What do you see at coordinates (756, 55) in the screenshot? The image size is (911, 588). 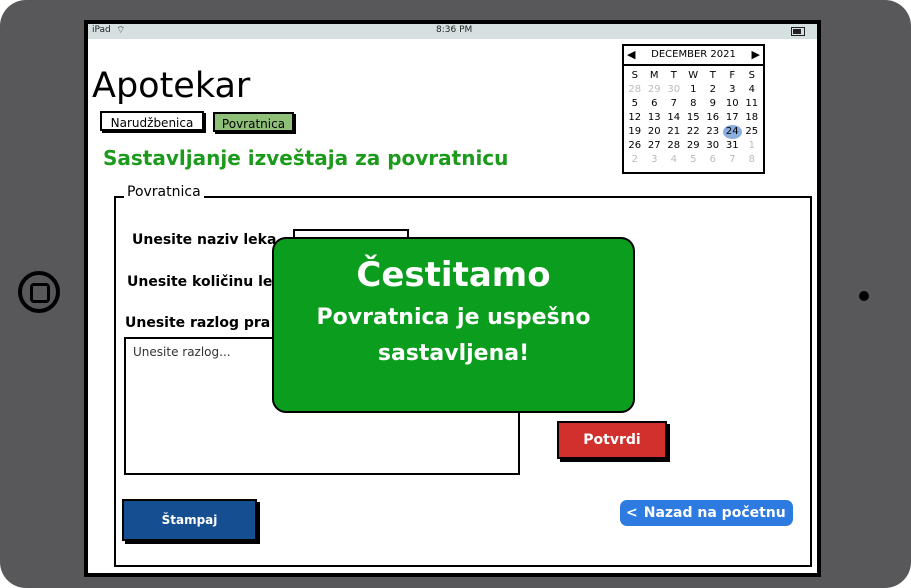 I see `calendar-next-icon: ▶` at bounding box center [756, 55].